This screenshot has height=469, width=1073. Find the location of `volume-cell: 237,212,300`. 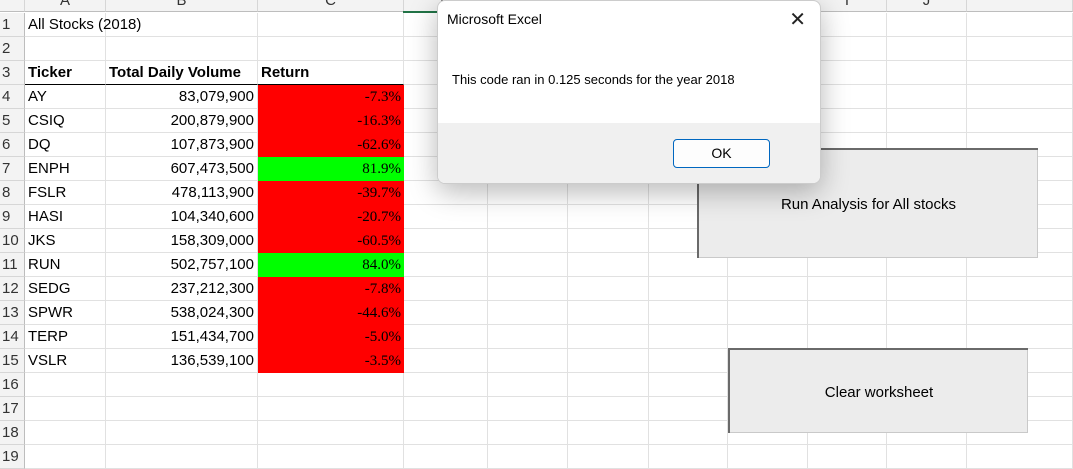

volume-cell: 237,212,300 is located at coordinates (182, 289).